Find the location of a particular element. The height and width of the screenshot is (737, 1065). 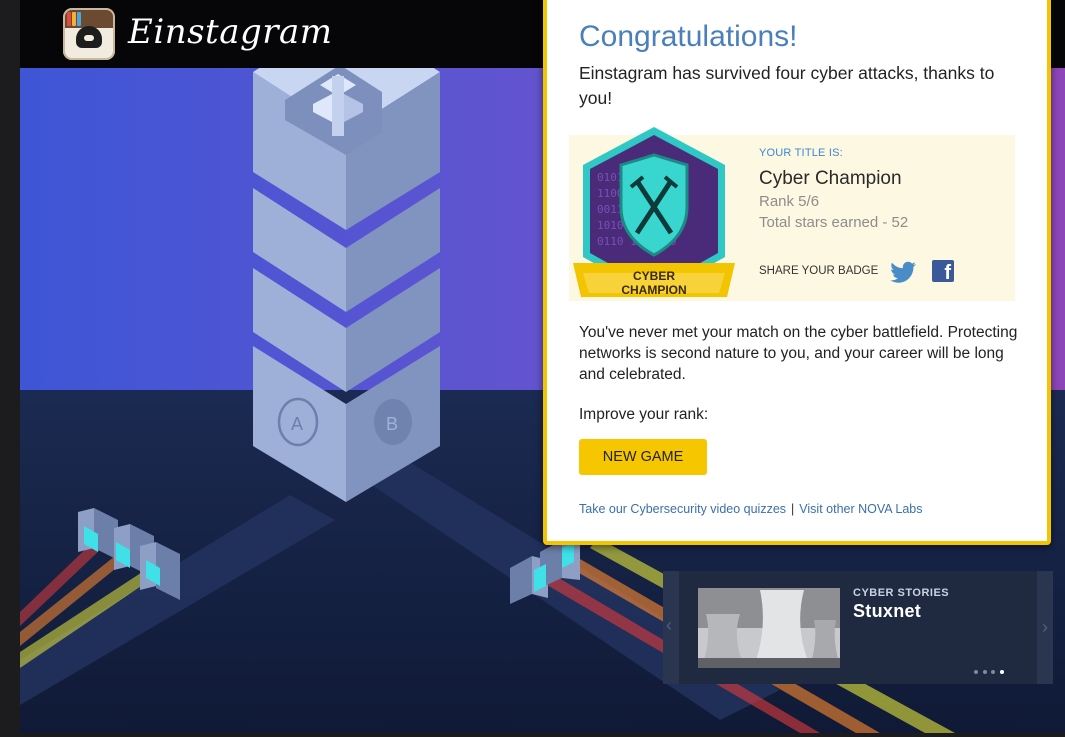

title-value: Cyber Champion is located at coordinates (830, 178).